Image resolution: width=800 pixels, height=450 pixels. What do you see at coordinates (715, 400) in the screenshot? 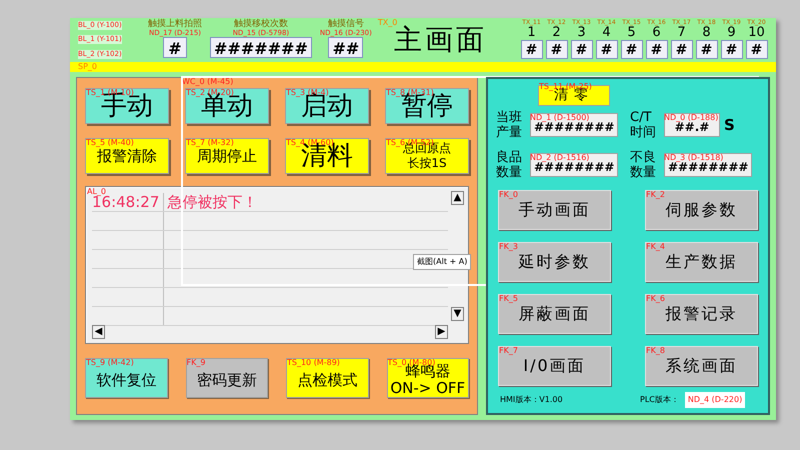
I see `plc-version-field: ND_4 (D-220)` at bounding box center [715, 400].